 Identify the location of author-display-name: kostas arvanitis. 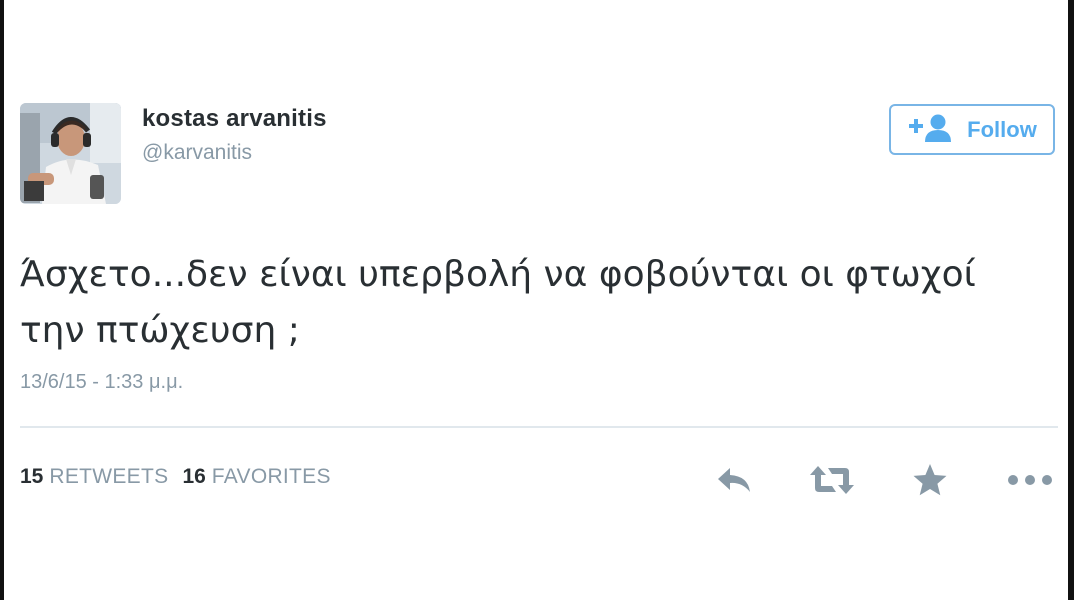
(234, 119).